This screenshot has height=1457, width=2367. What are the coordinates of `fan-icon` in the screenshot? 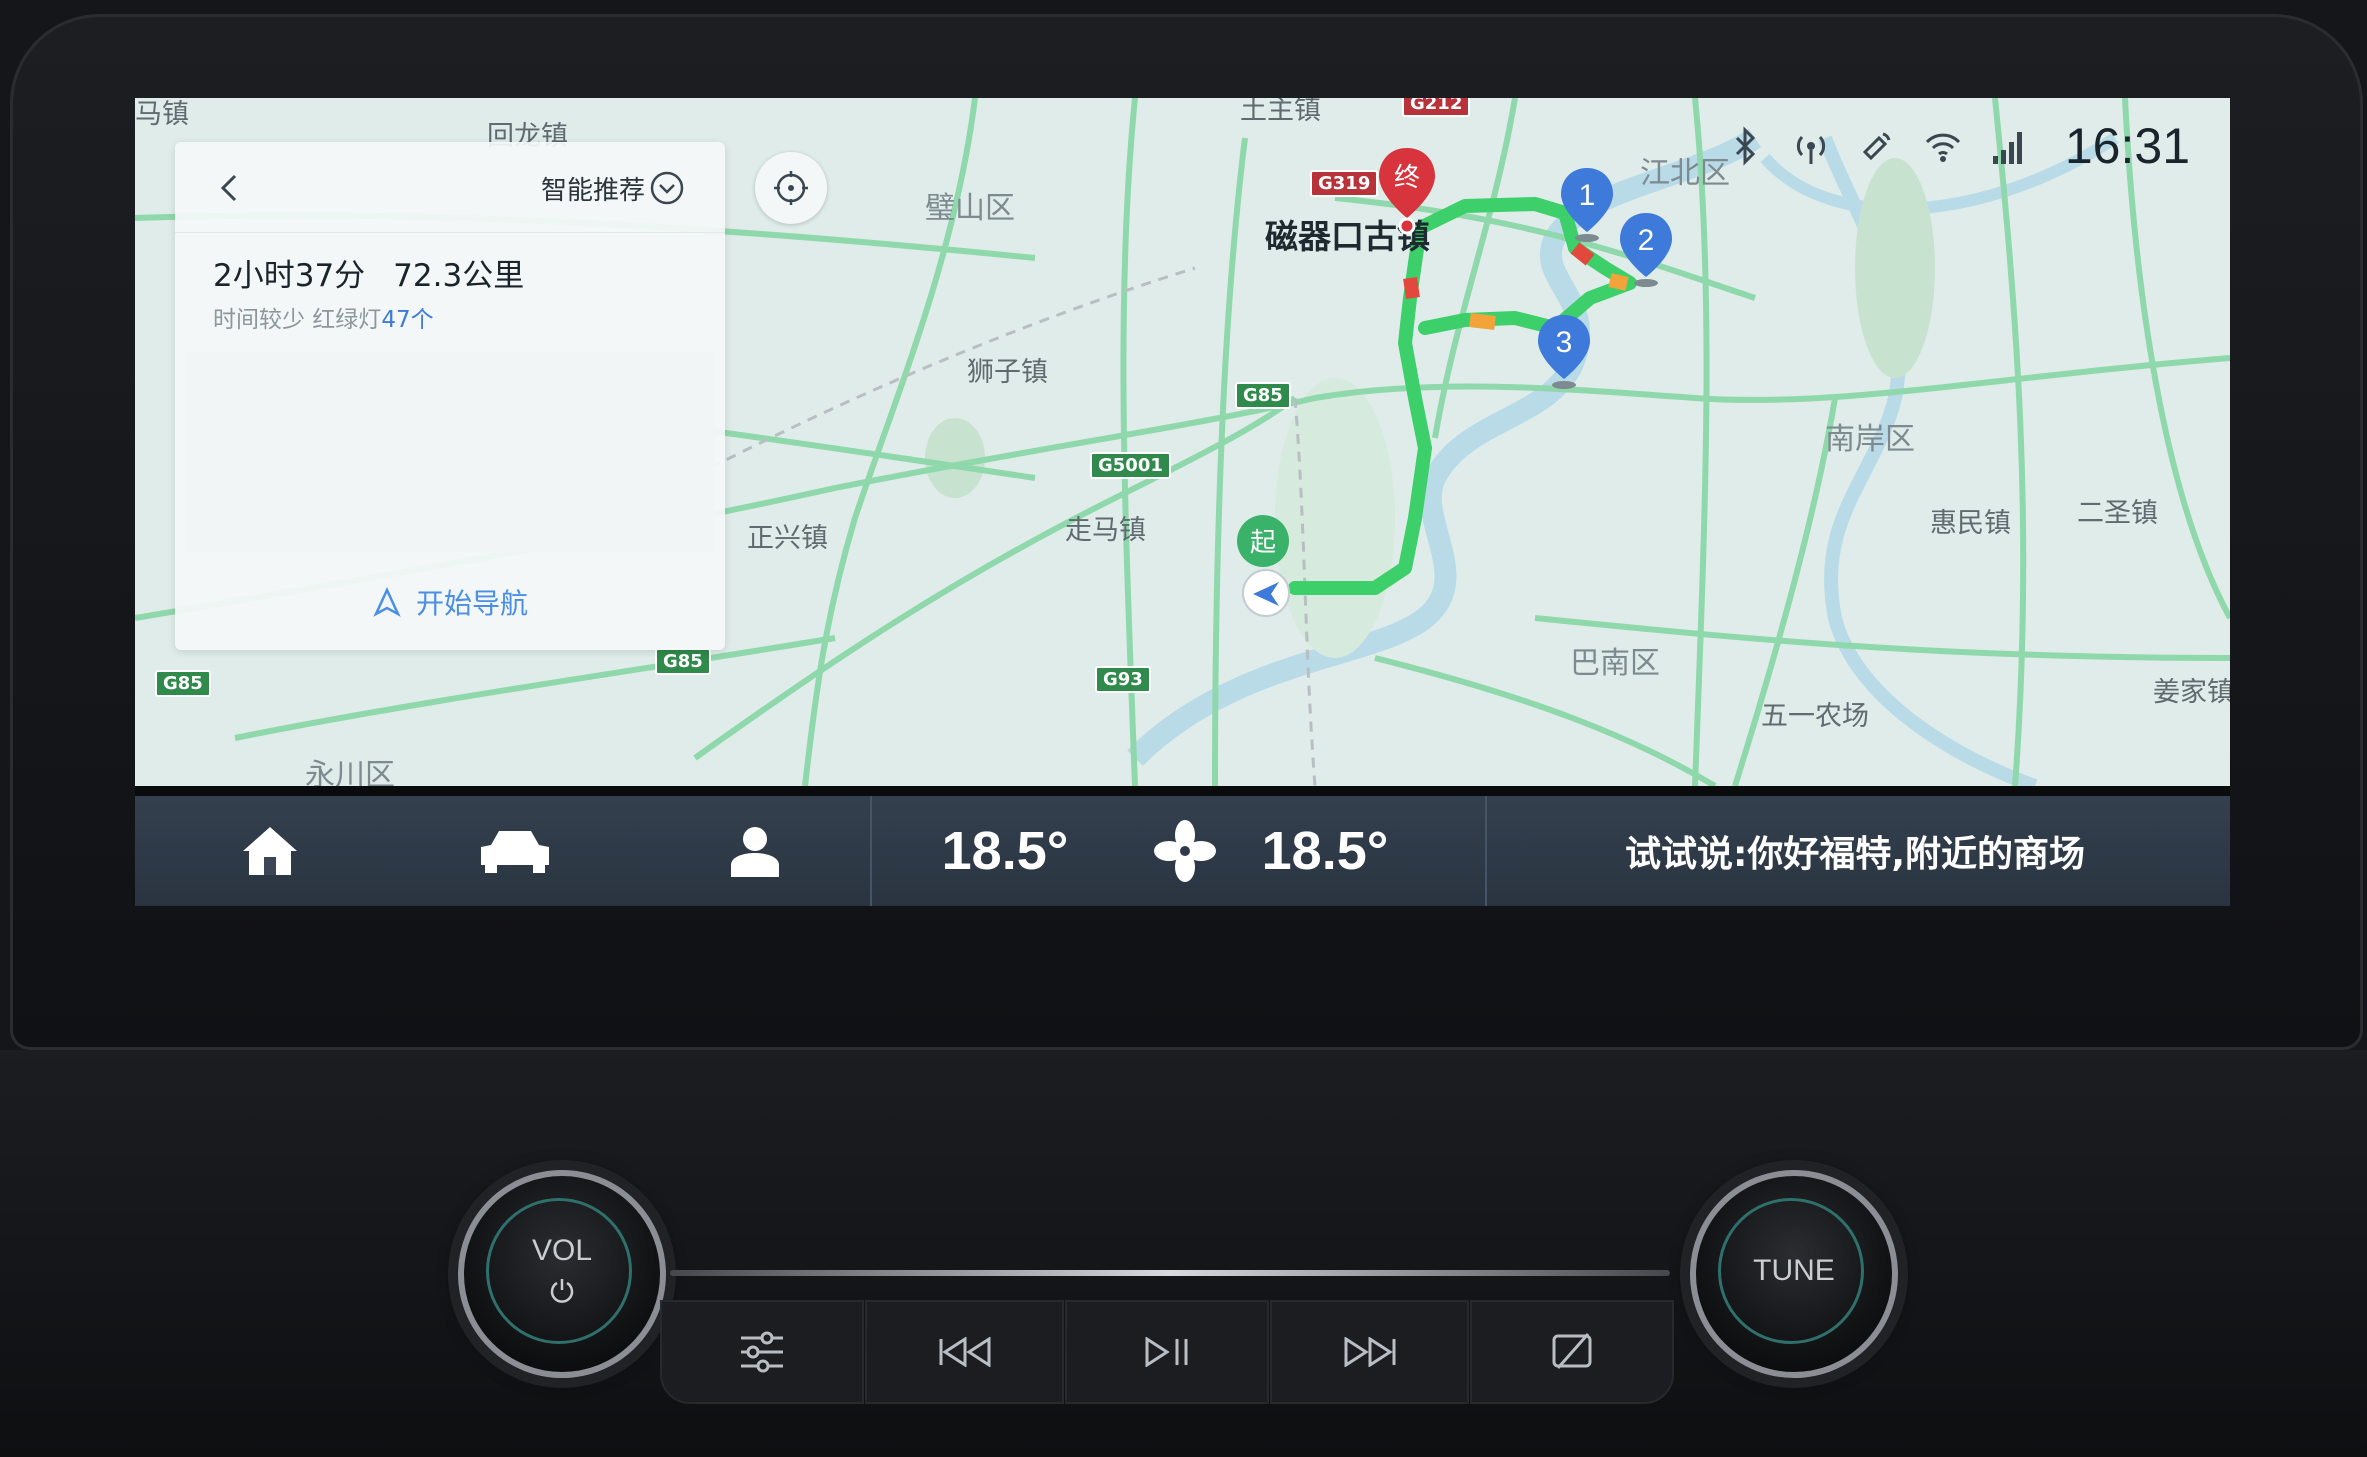 It's located at (1185, 851).